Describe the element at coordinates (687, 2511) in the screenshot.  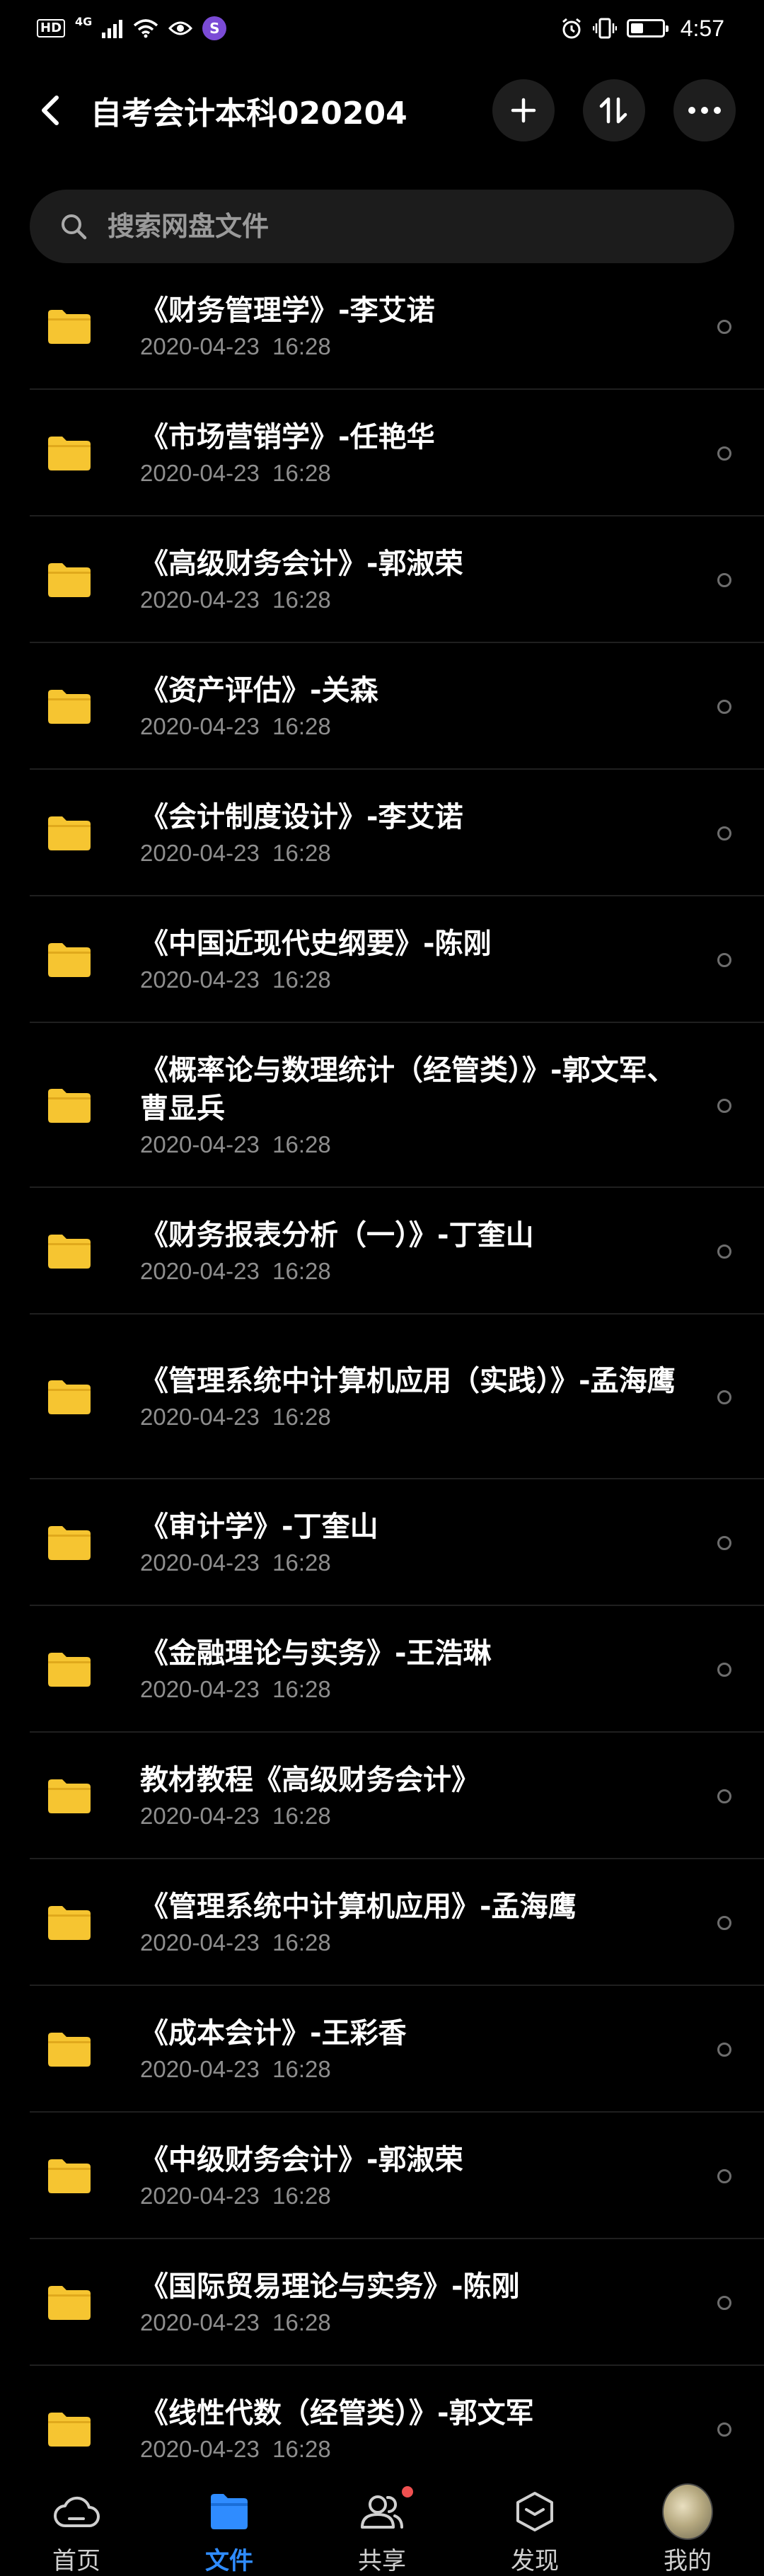
I see `avatar-wrapper` at that location.